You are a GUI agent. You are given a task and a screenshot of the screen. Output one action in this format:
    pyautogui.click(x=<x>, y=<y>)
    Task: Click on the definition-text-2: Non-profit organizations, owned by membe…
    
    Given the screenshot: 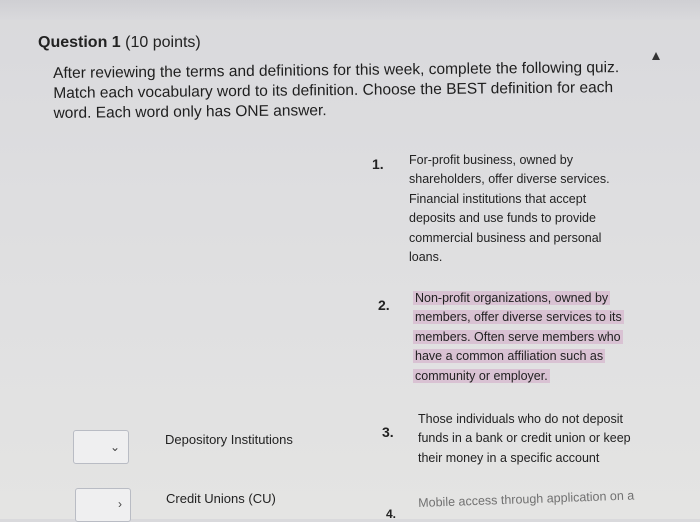 What is the action you would take?
    pyautogui.click(x=525, y=337)
    